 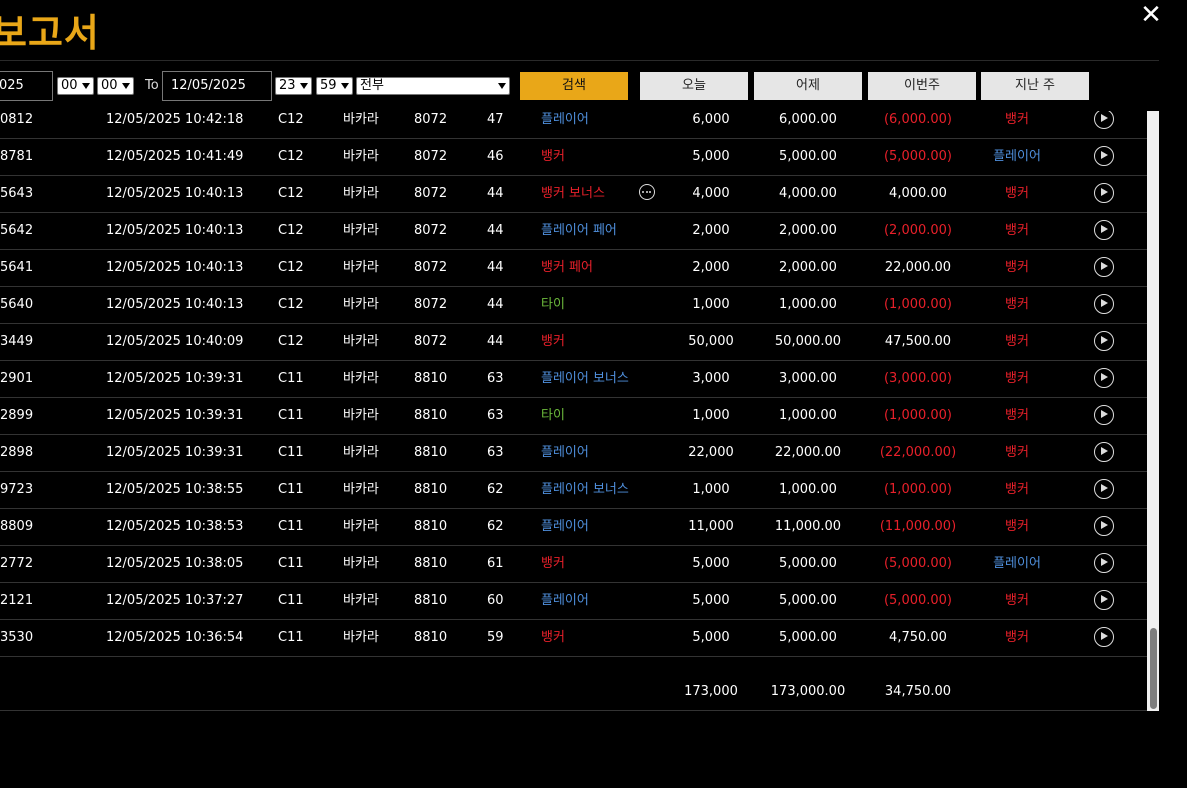 I want to click on win-loss-cell: (2,000.00), so click(x=918, y=230).